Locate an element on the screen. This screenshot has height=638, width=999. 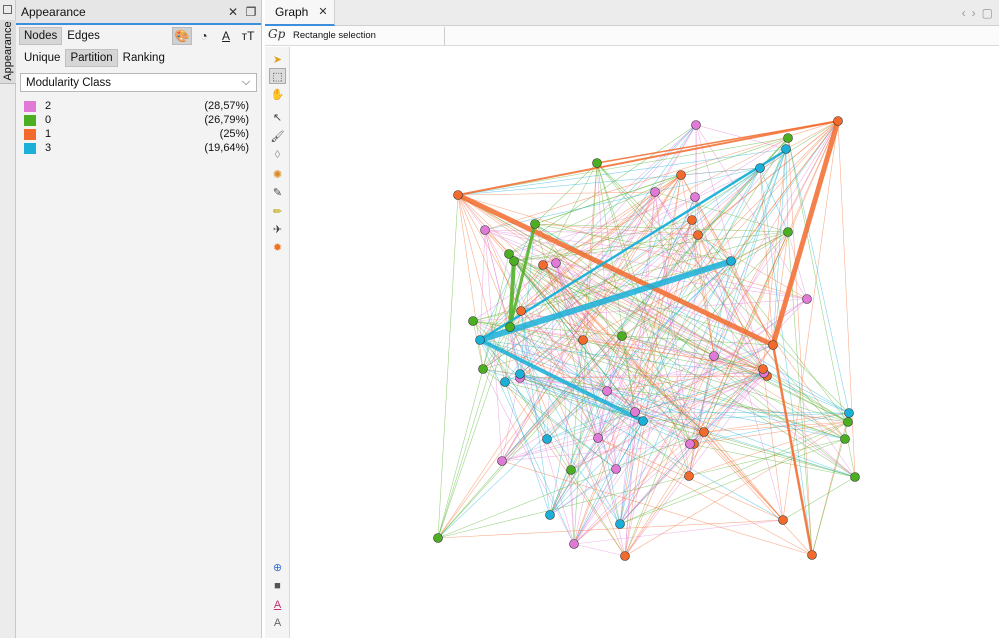
brush-icon: 🖌 is located at coordinates (277, 136).